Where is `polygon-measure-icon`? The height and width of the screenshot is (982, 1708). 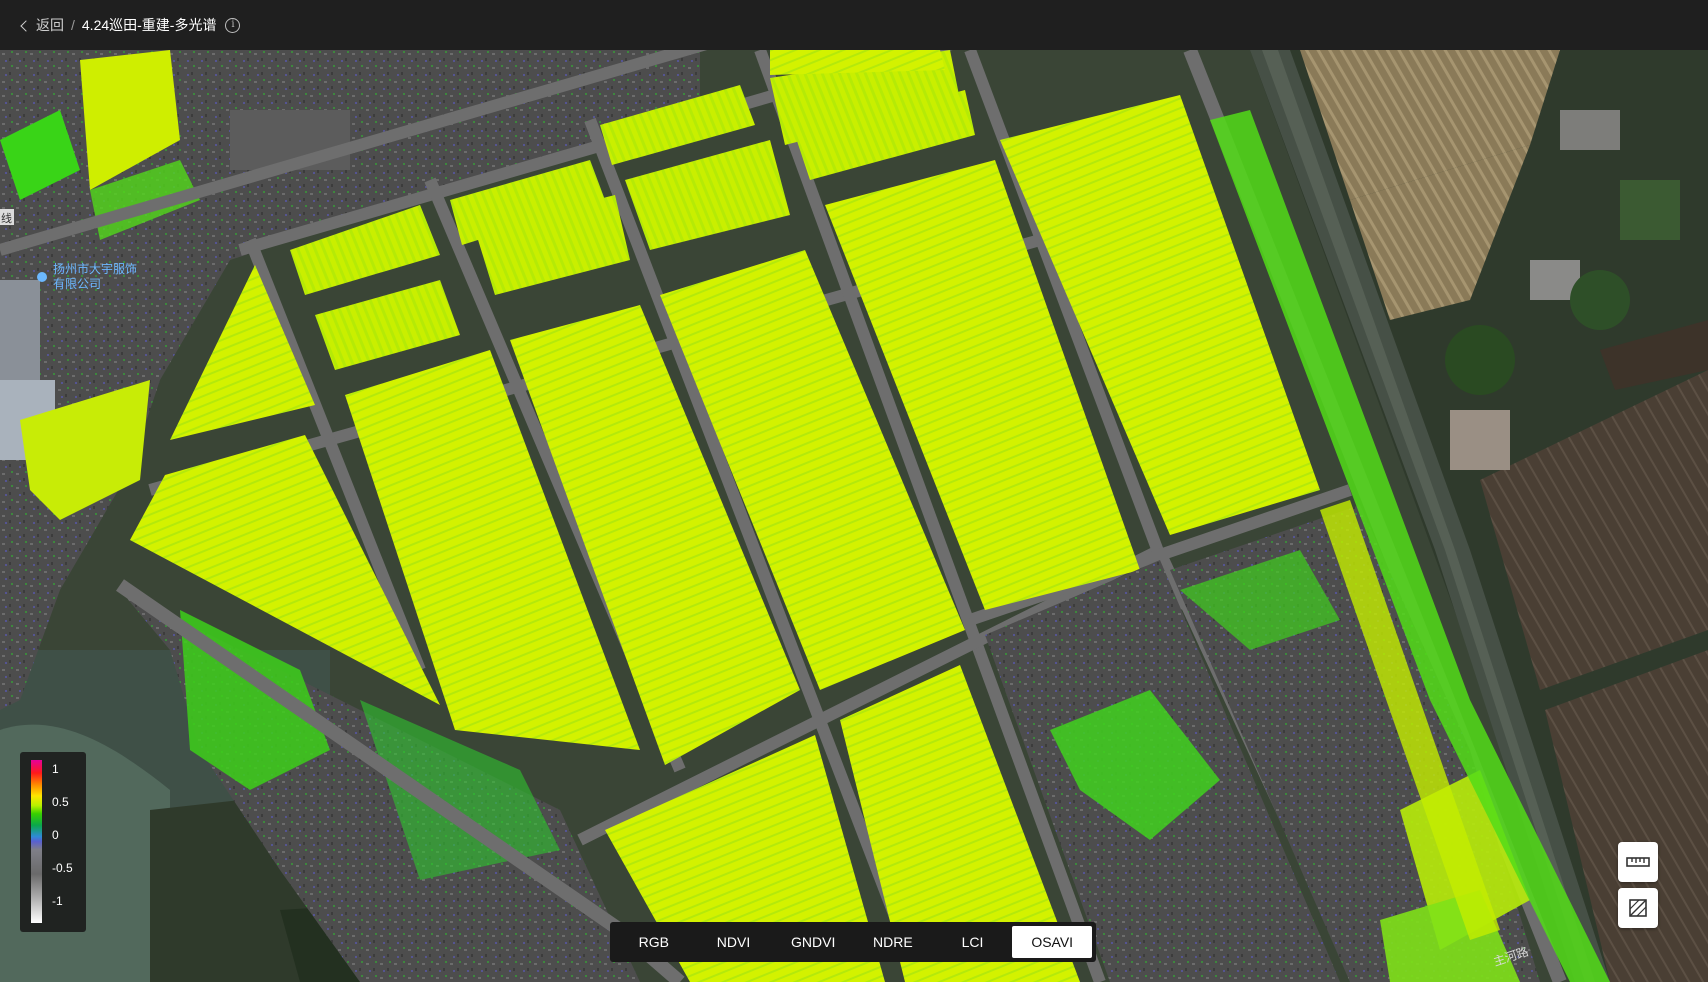
polygon-measure-icon is located at coordinates (1638, 908).